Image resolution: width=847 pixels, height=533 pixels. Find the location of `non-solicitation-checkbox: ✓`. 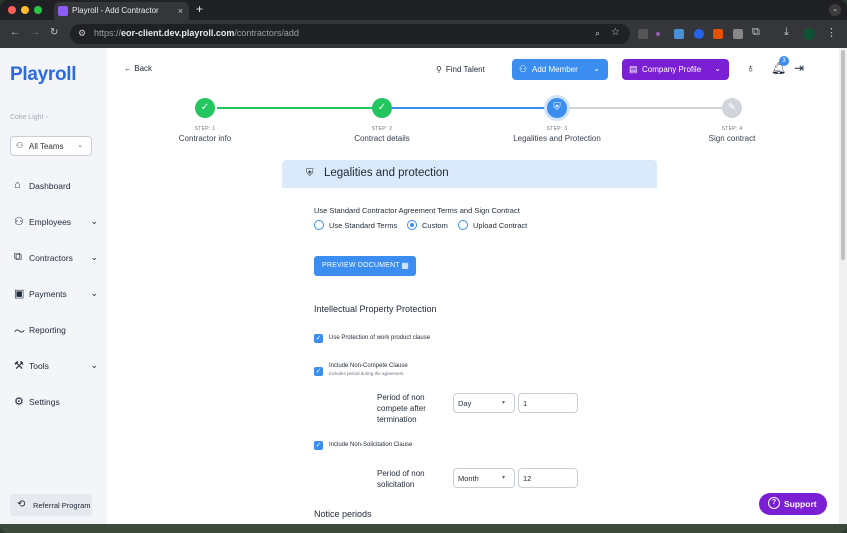

non-solicitation-checkbox: ✓ is located at coordinates (318, 445).